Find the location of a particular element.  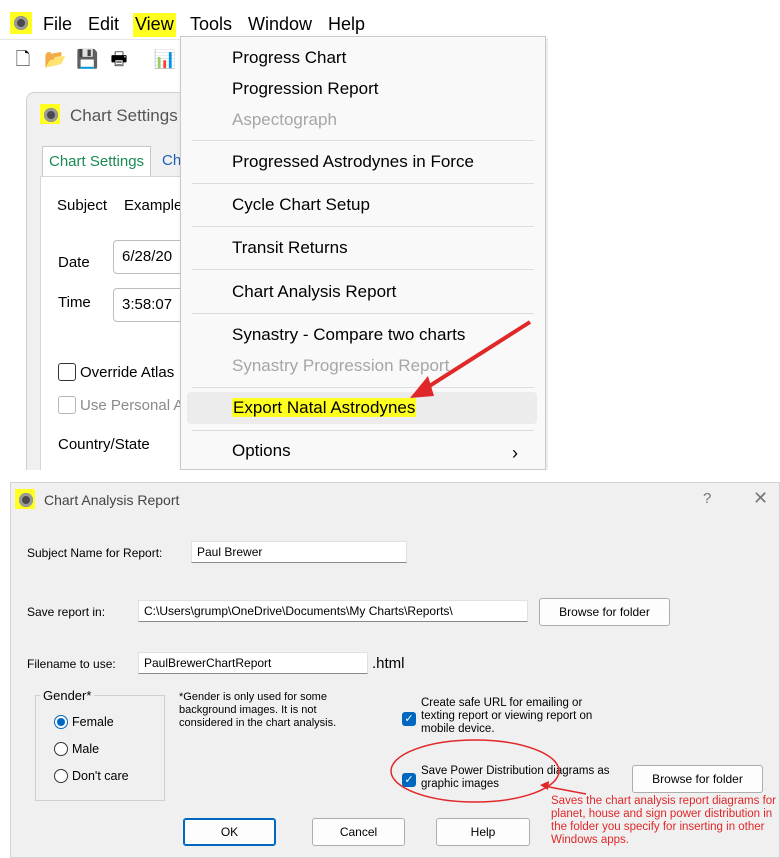

ok-button: OK is located at coordinates (229, 832).